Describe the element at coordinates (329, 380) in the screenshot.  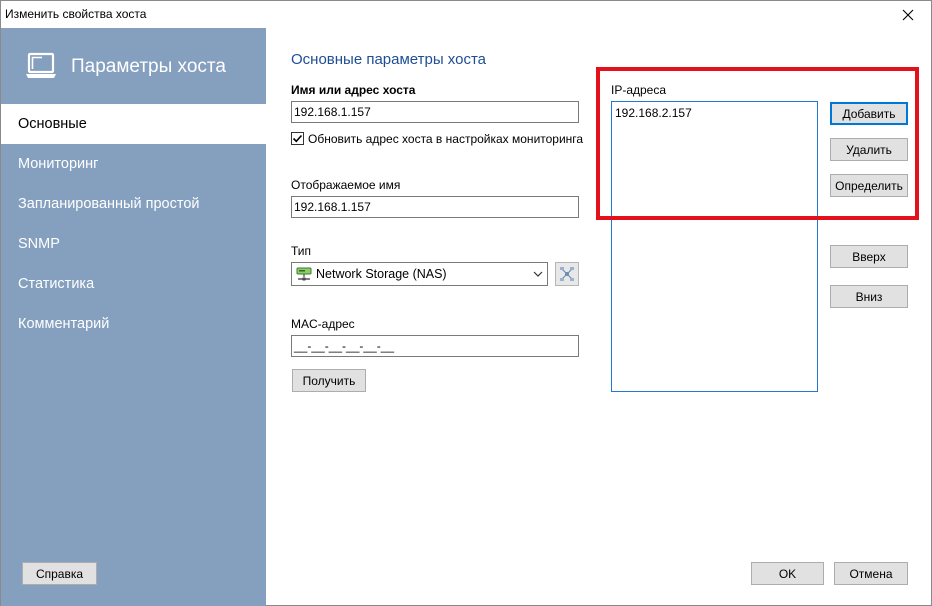
I see `get-mac-button: Получить` at that location.